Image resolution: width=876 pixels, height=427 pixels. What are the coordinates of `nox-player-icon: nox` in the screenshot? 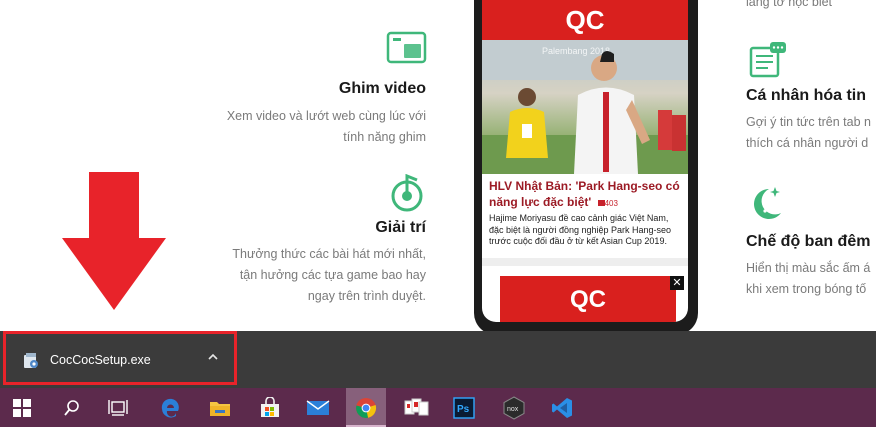 It's located at (514, 407).